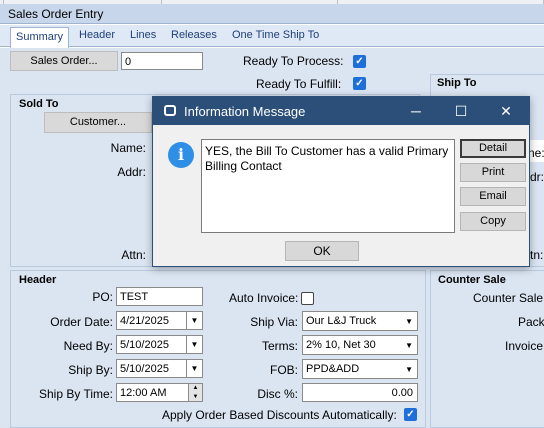 The image size is (544, 428). What do you see at coordinates (333, 369) in the screenshot?
I see `fob-value: PPD&ADD` at bounding box center [333, 369].